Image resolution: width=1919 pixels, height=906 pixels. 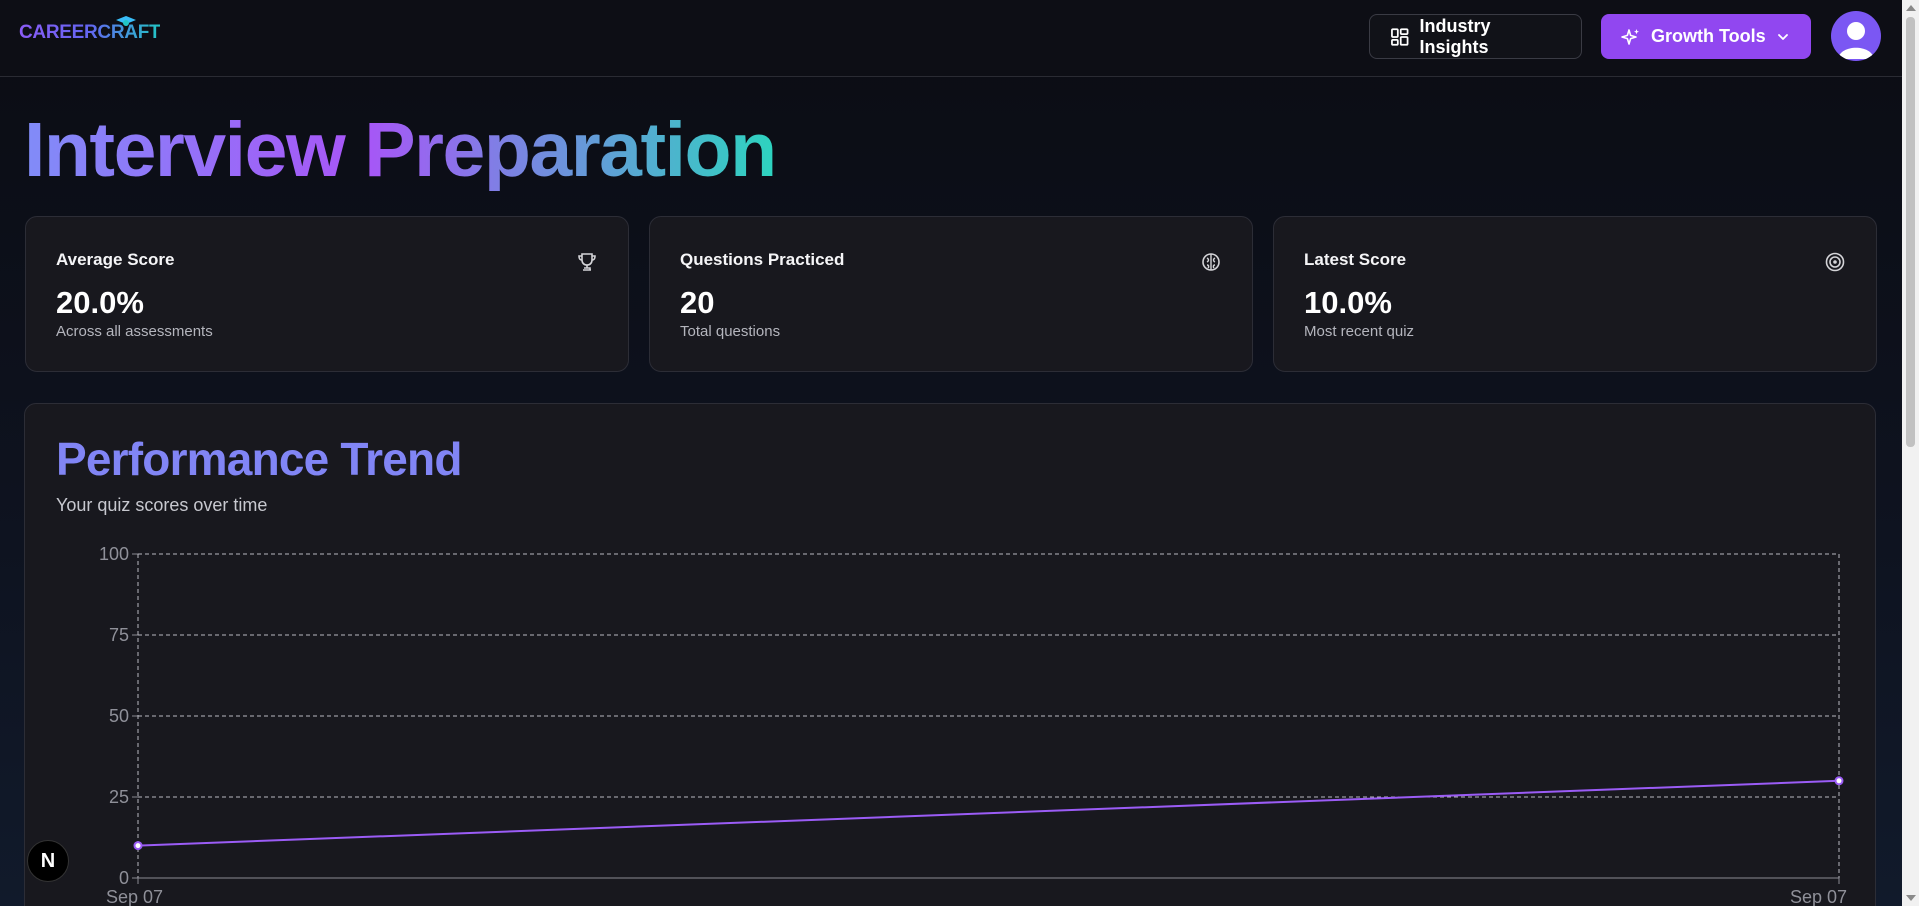 I want to click on logo-graduate-icon, so click(x=126, y=21).